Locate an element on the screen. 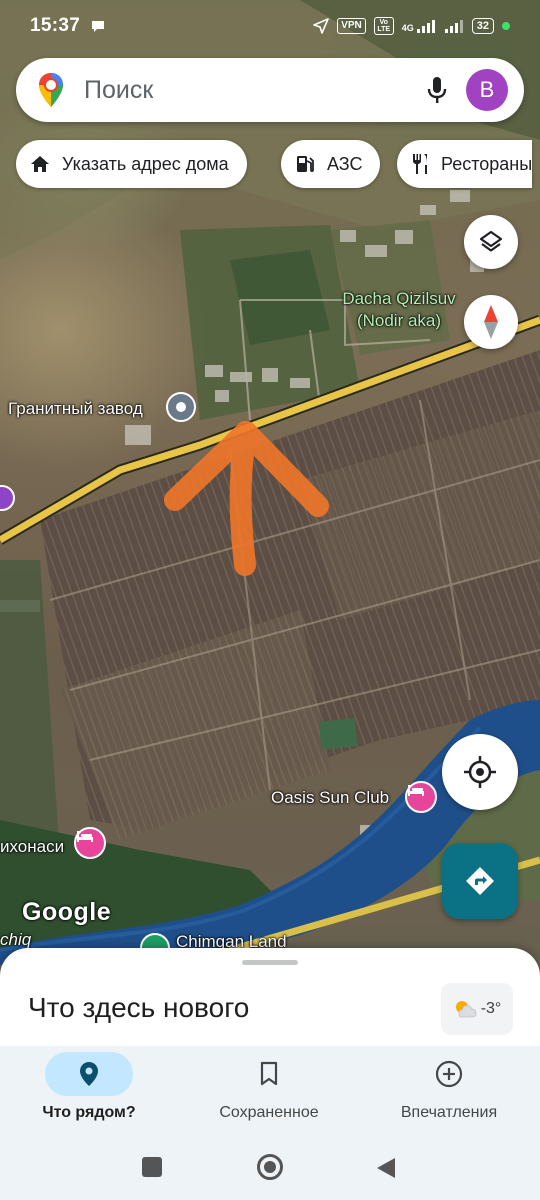  weather-chip: -3° is located at coordinates (477, 1009).